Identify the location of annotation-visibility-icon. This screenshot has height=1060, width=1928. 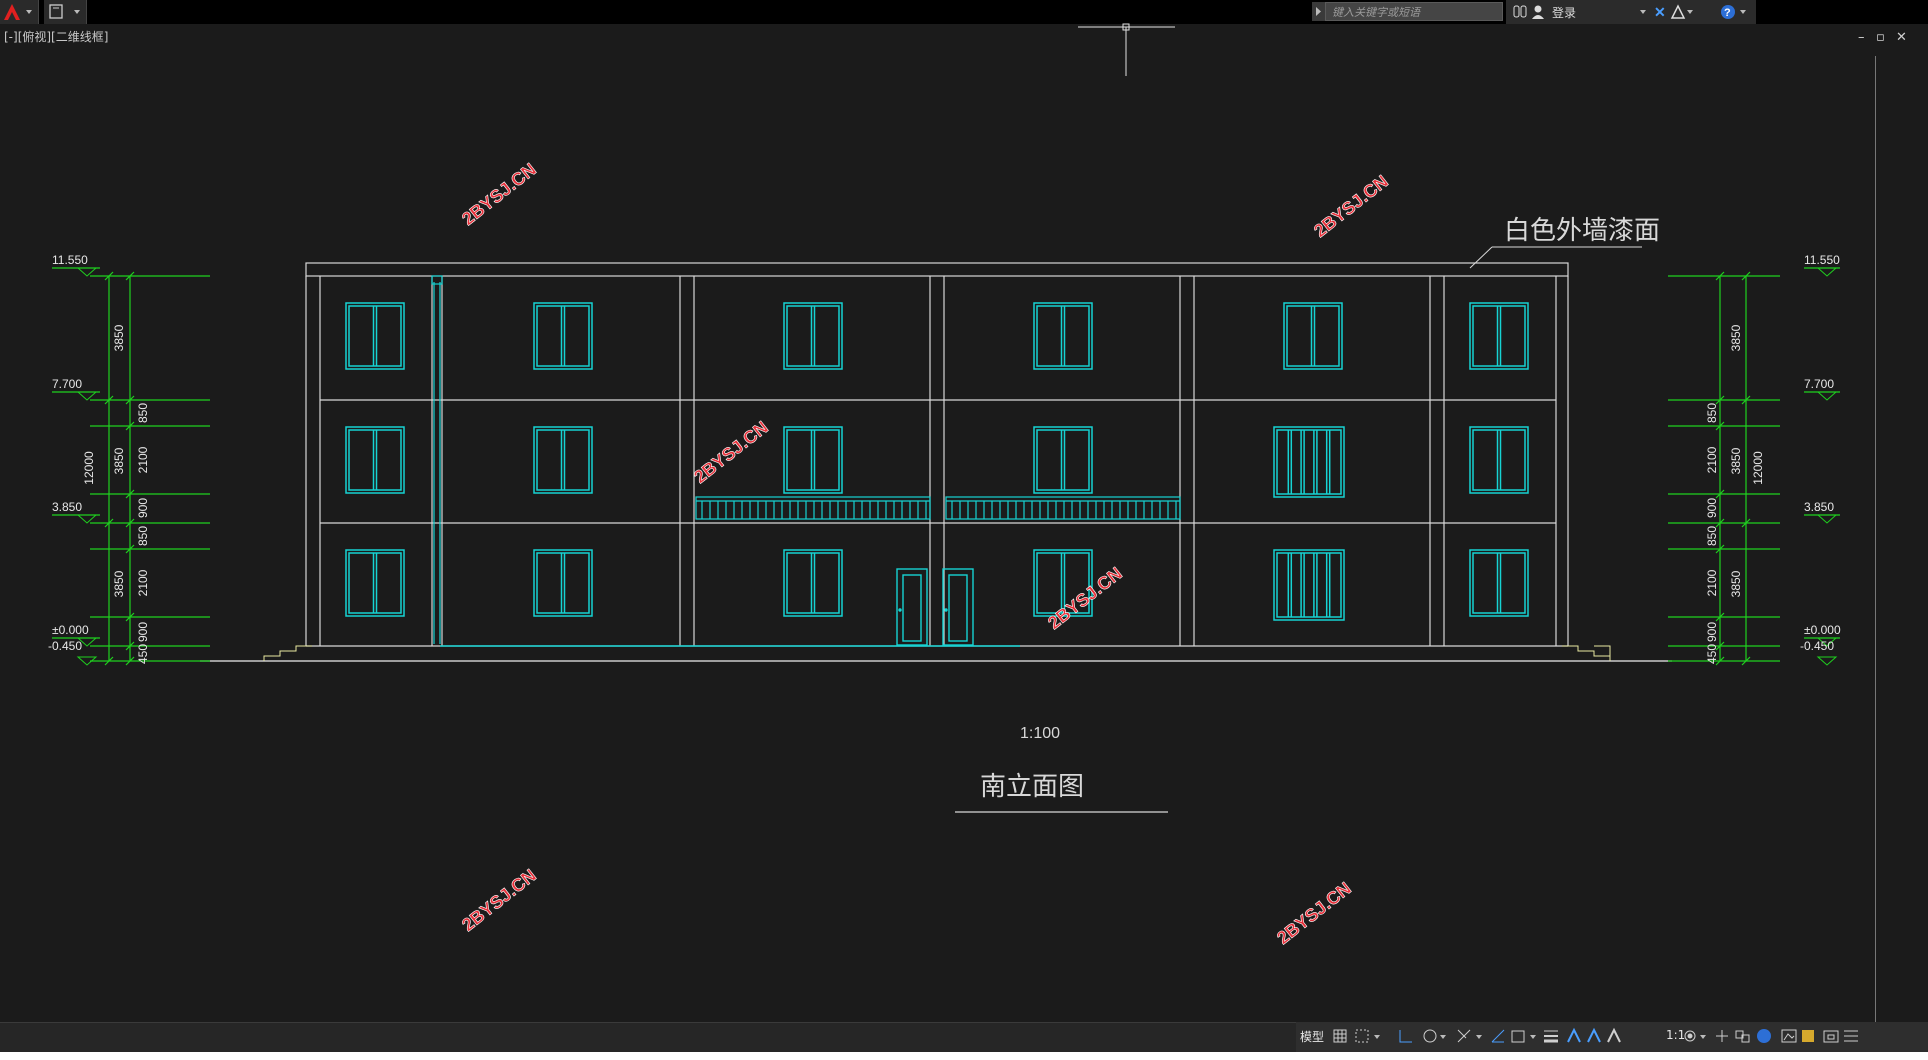
(1574, 1035).